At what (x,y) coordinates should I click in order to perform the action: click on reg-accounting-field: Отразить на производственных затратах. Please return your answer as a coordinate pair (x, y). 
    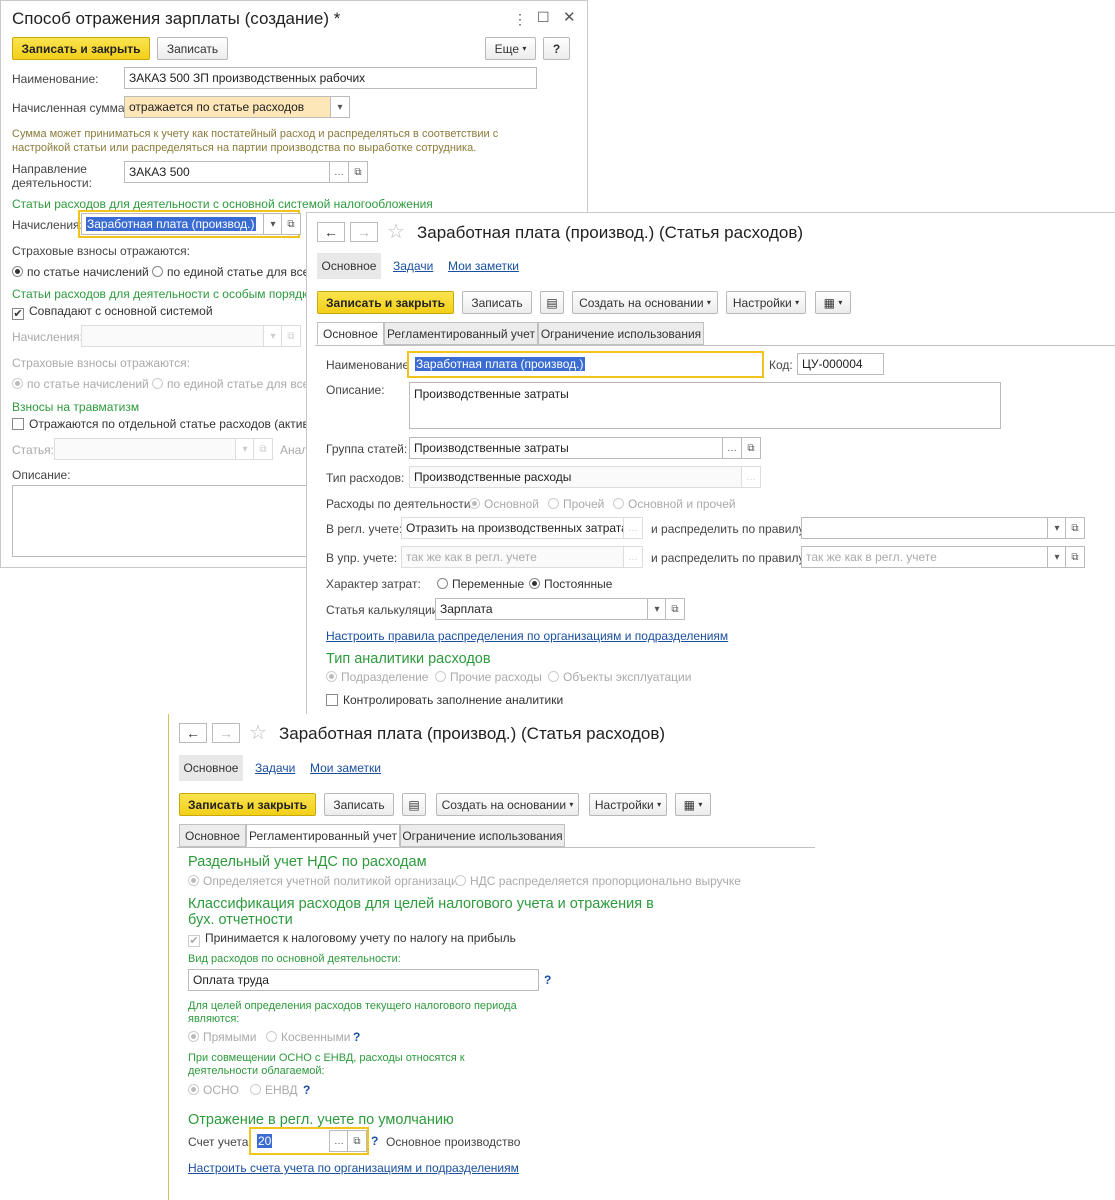
    Looking at the image, I should click on (513, 528).